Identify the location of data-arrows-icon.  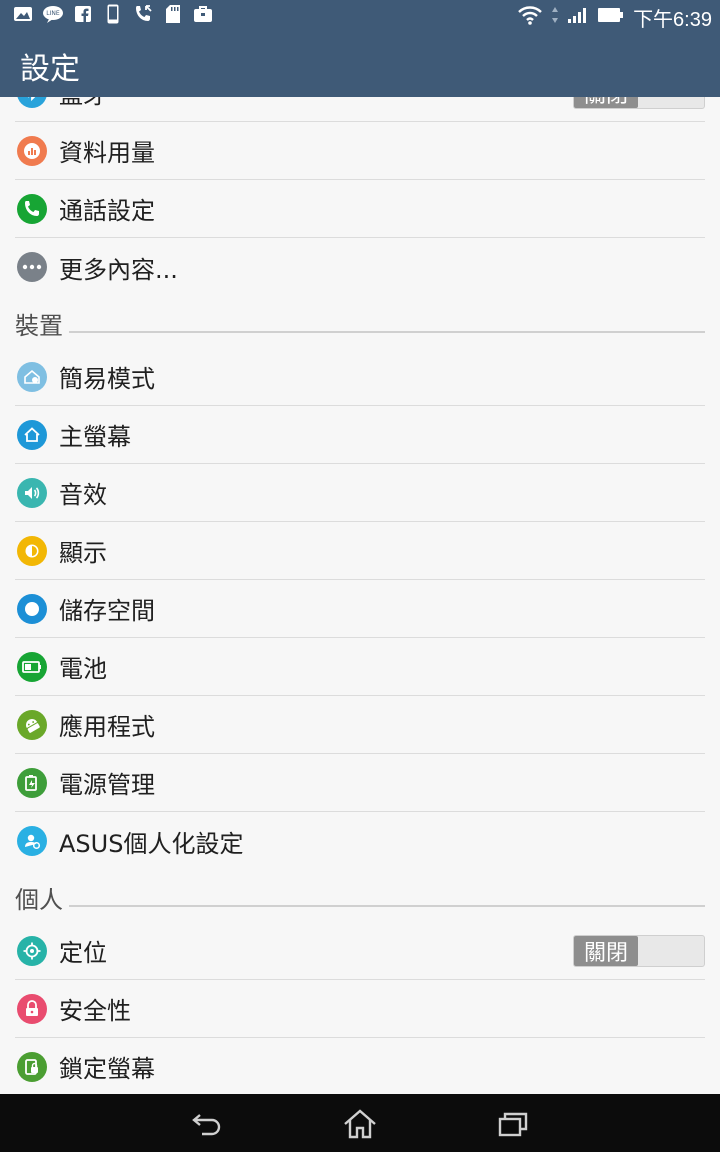
(555, 17).